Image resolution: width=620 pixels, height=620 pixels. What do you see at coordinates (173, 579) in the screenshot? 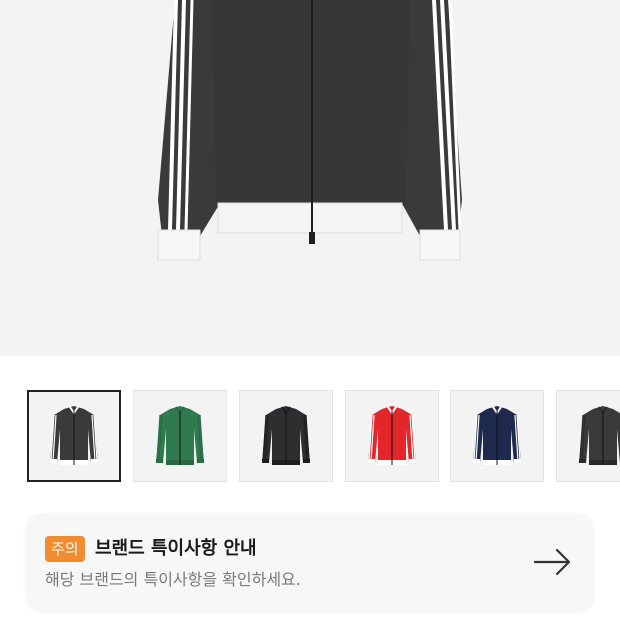
I see `notice-description: 해당 브랜드의 특이사항을 확인하세요.` at bounding box center [173, 579].